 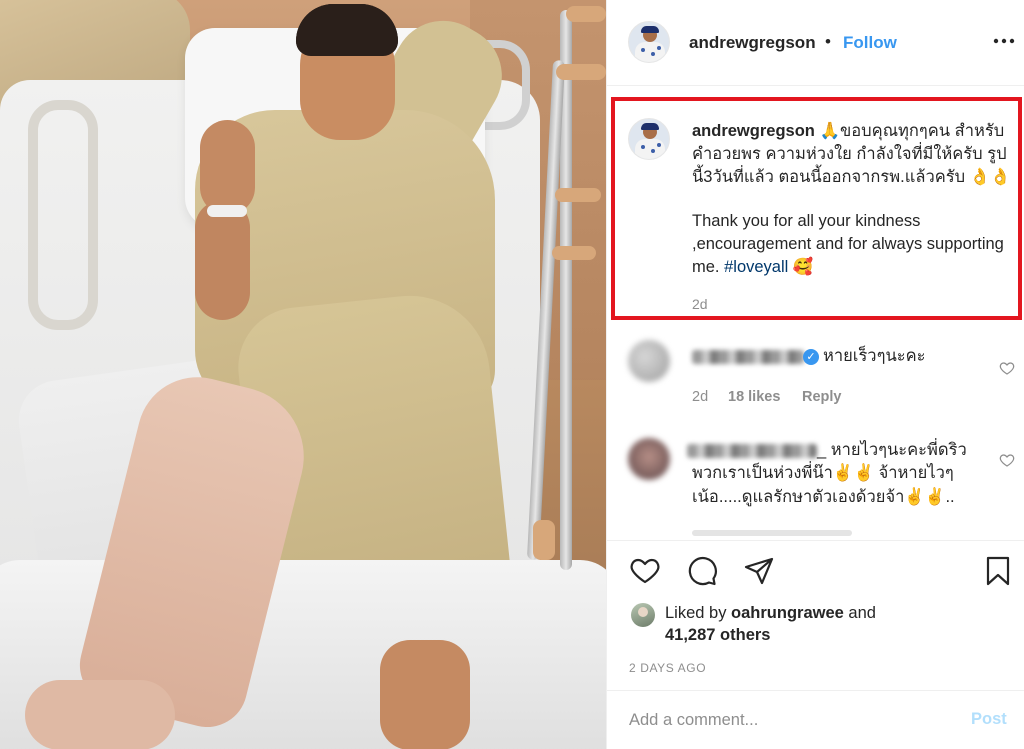 I want to click on photo-crutch-foot, so click(x=544, y=540).